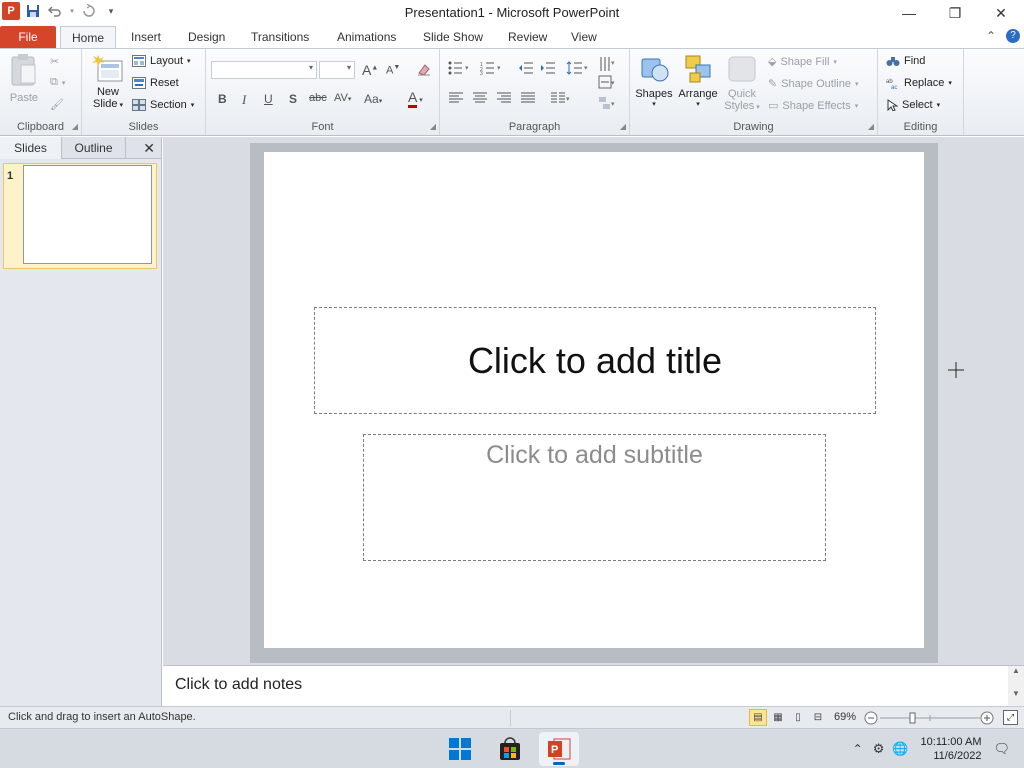  What do you see at coordinates (370, 70) in the screenshot?
I see `grow-font-icon: A▲` at bounding box center [370, 70].